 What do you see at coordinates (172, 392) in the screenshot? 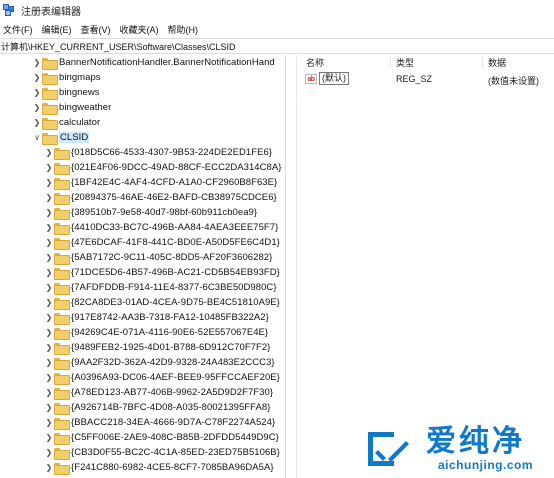
I see `clsid-key-label: {A78ED123-AB77-406B-9962-2A5D9D2F7F30}` at bounding box center [172, 392].